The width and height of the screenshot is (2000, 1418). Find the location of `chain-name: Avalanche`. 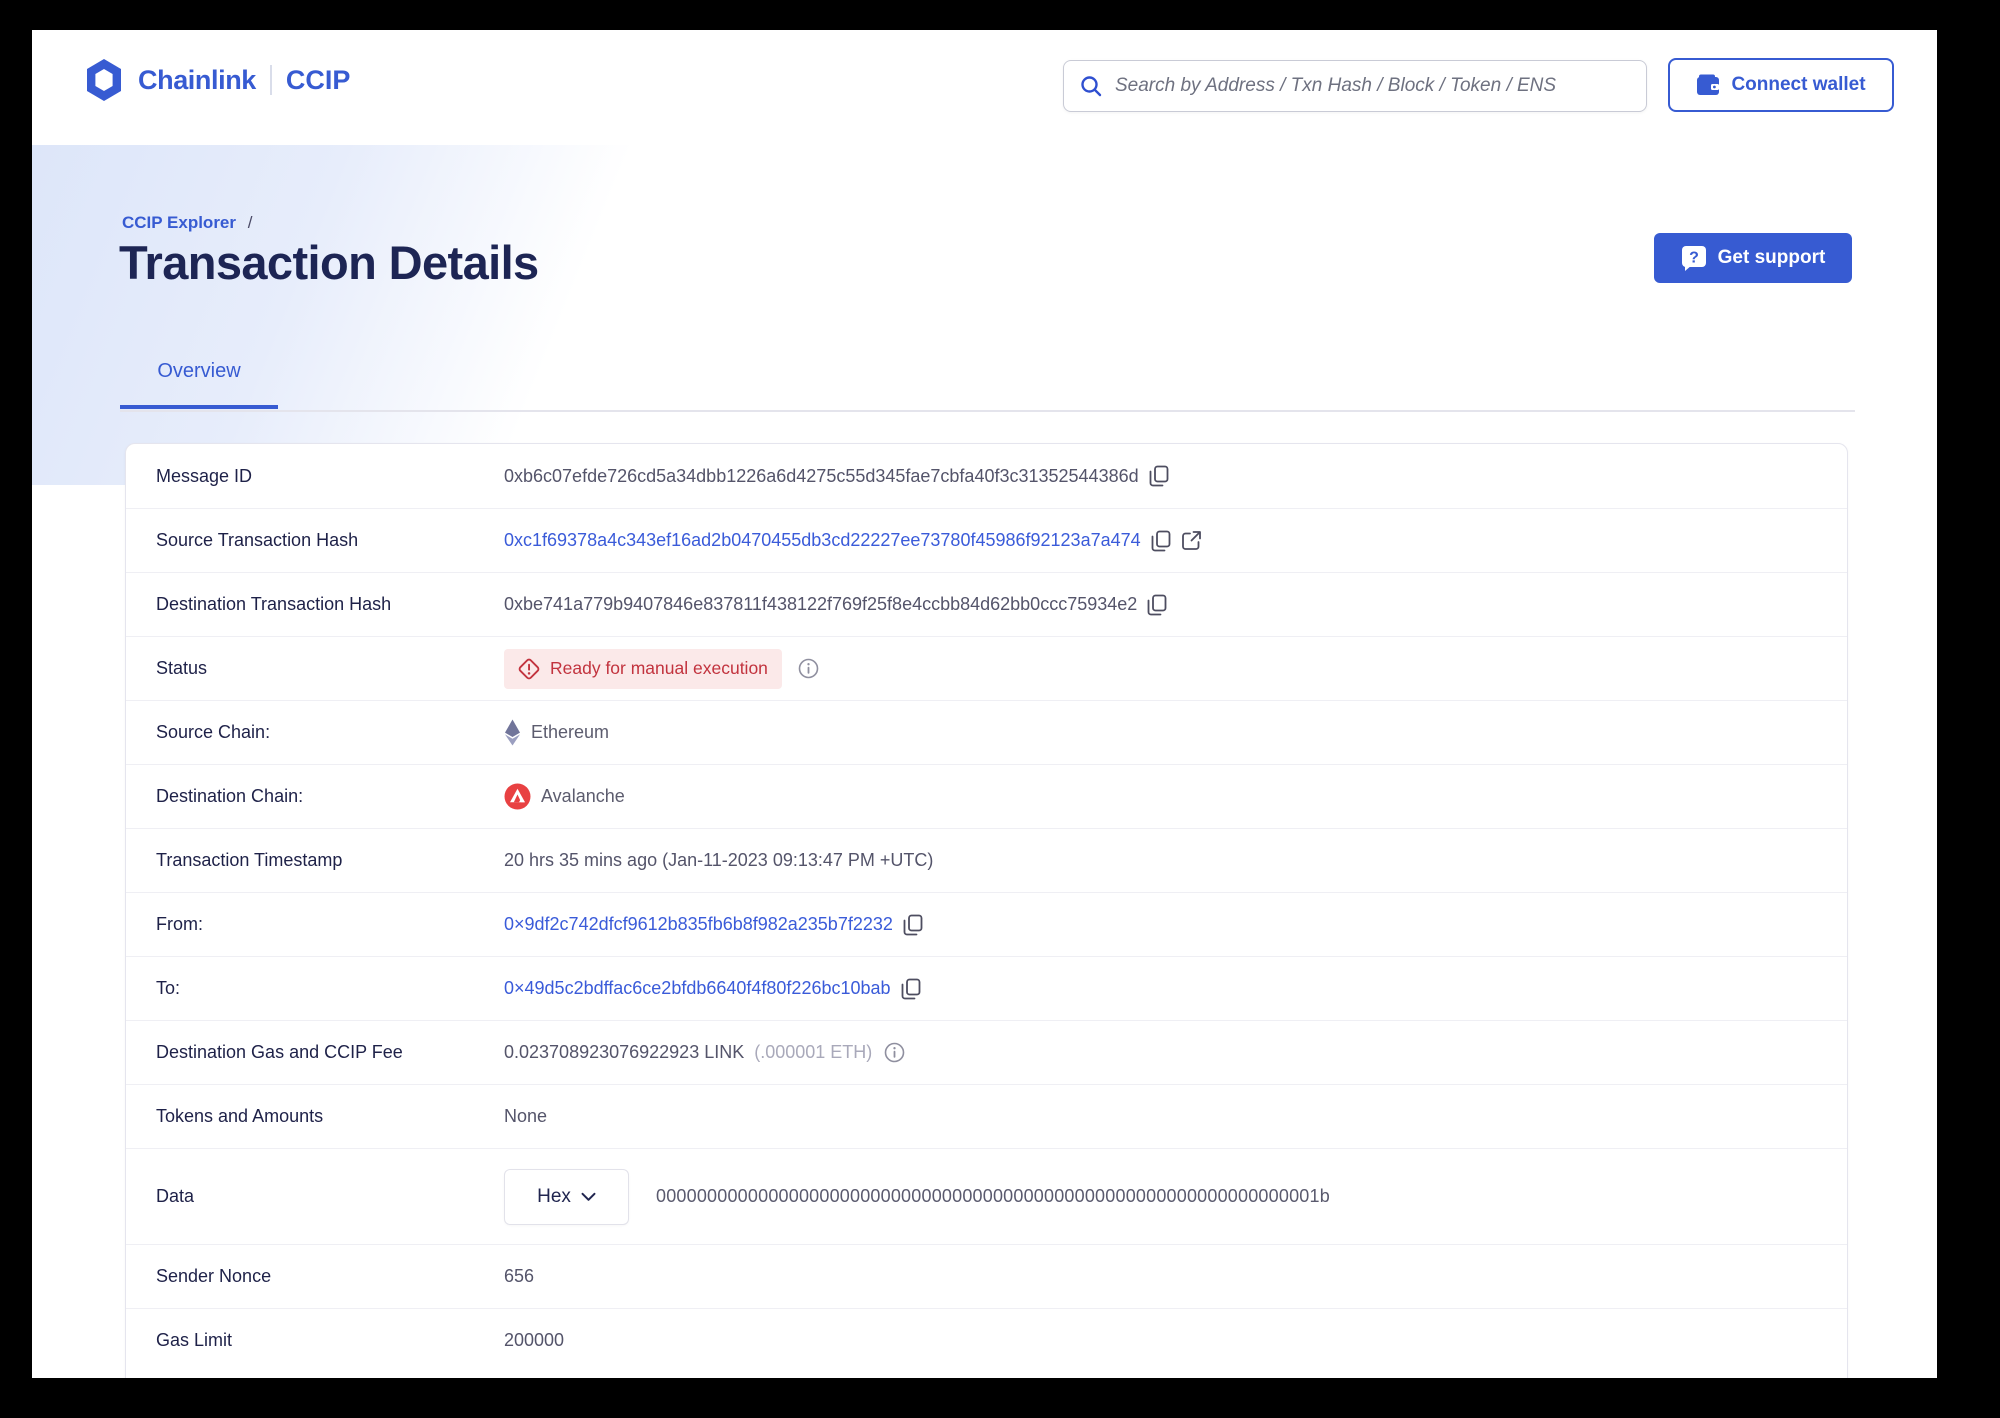

chain-name: Avalanche is located at coordinates (583, 796).